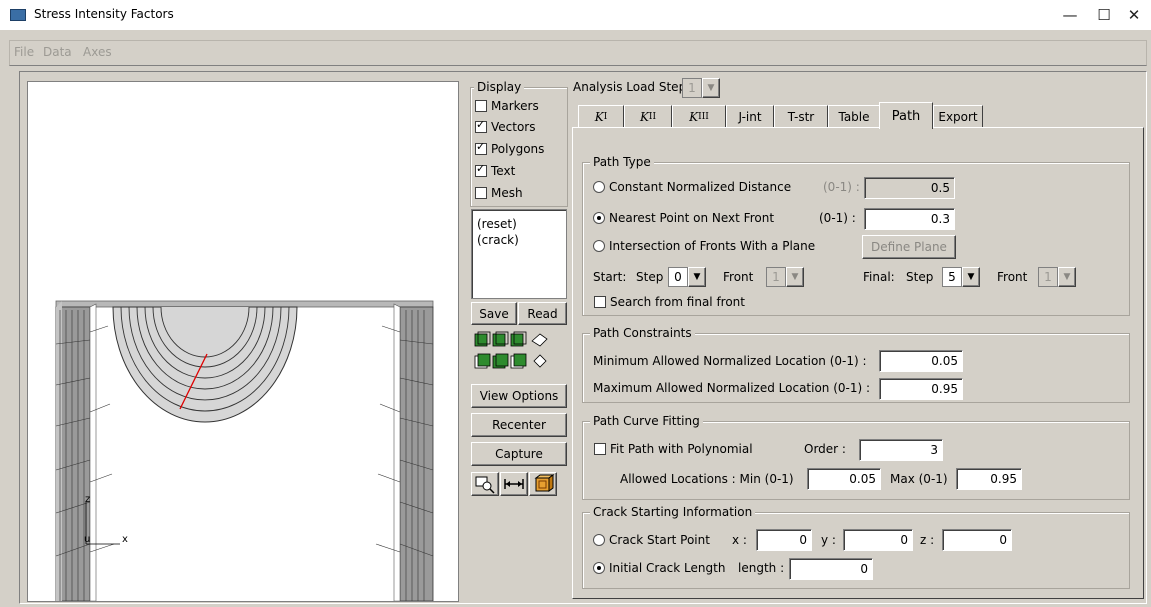  What do you see at coordinates (920, 277) in the screenshot?
I see `final-step-label: Step` at bounding box center [920, 277].